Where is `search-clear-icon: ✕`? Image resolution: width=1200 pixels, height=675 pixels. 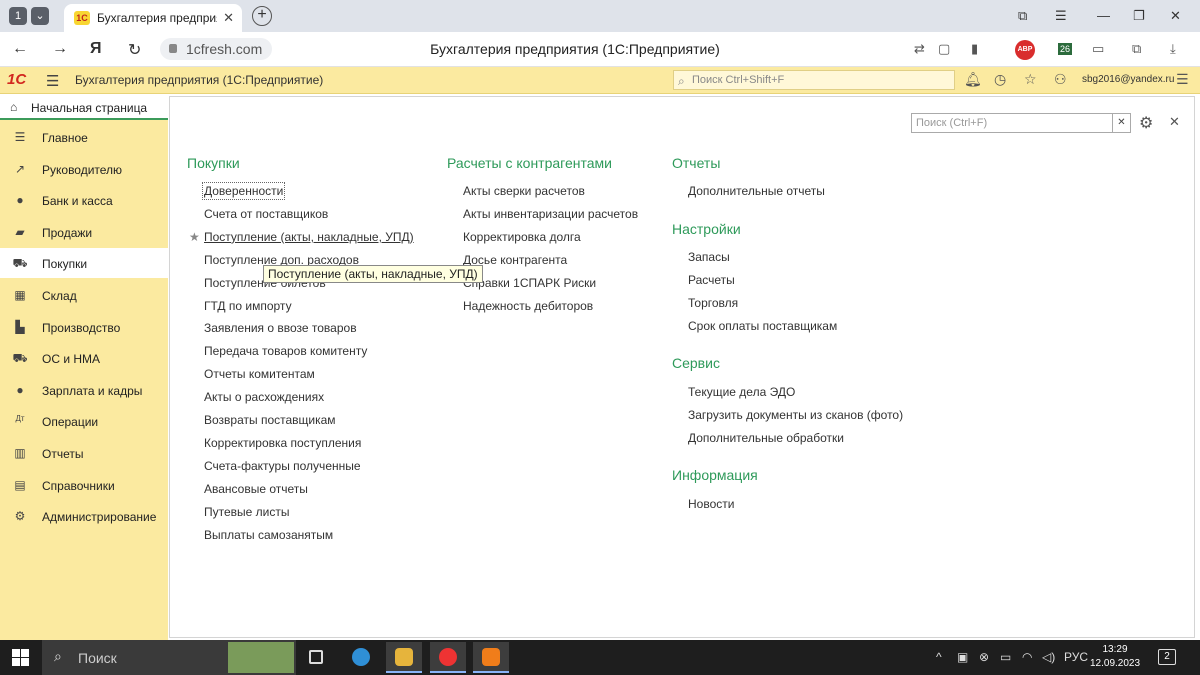
search-clear-icon: ✕ is located at coordinates (1122, 123).